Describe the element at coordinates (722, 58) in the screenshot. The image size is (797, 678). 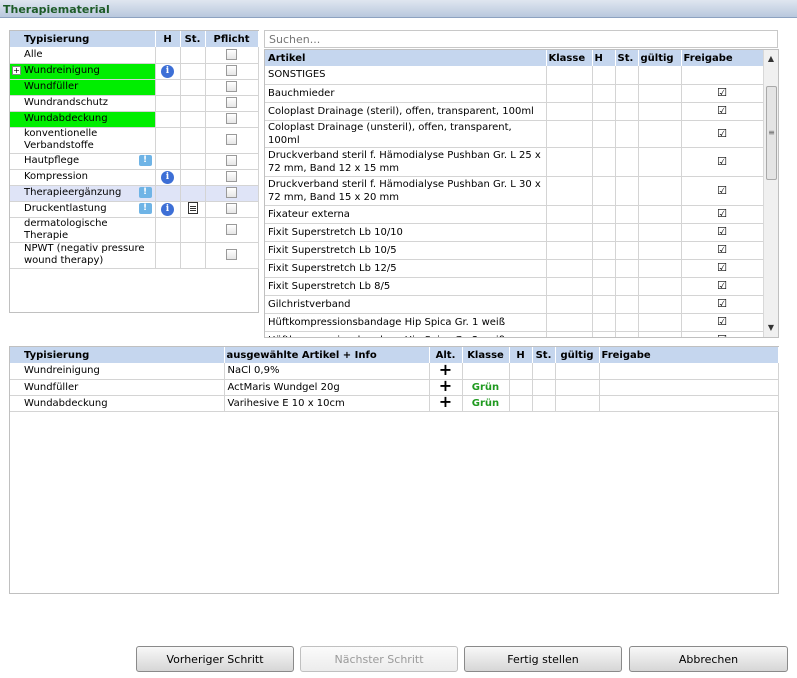
I see `col-freigabe: Freigabe` at that location.